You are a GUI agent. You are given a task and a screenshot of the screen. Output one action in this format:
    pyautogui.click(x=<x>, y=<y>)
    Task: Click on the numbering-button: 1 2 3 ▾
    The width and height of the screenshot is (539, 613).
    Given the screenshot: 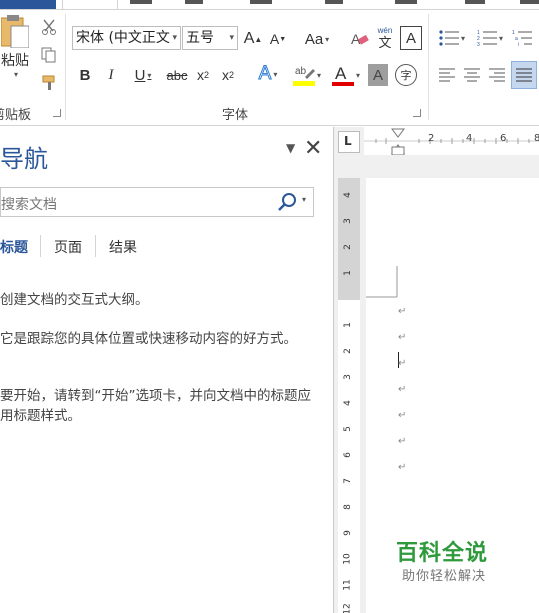 What is the action you would take?
    pyautogui.click(x=490, y=38)
    